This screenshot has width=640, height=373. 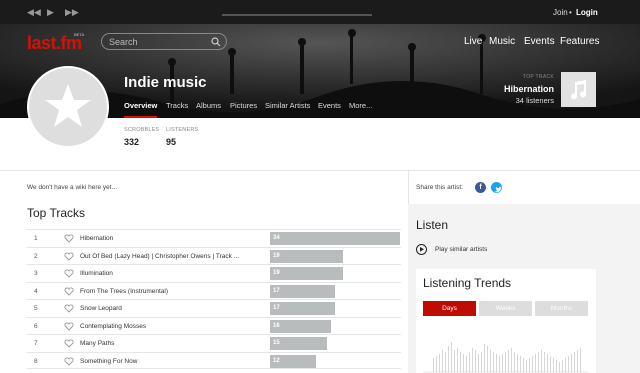 I want to click on track-row: 7 Many Paths 15, so click(x=214, y=343).